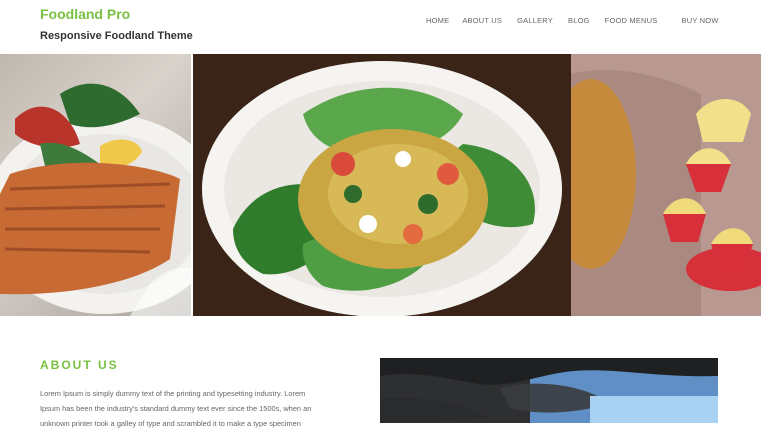 Image resolution: width=761 pixels, height=431 pixels. What do you see at coordinates (535, 20) in the screenshot?
I see `nav-gallery: GALLERY` at bounding box center [535, 20].